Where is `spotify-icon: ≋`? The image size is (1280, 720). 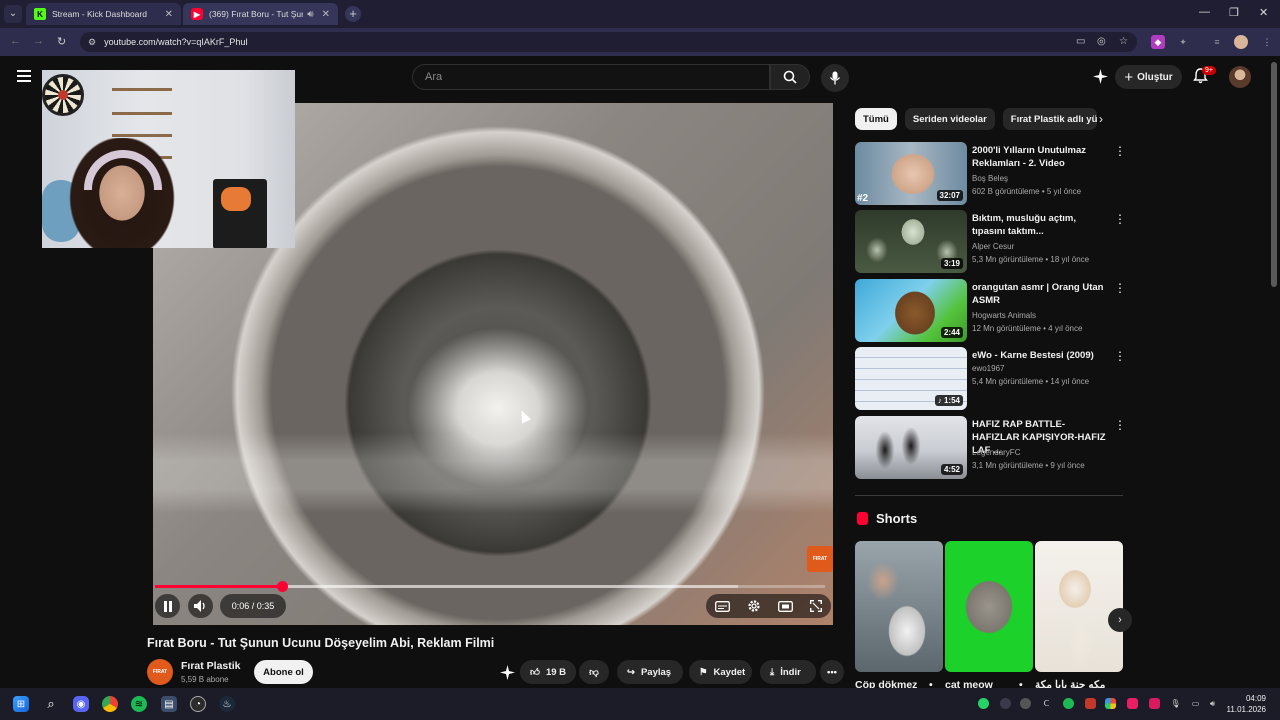 spotify-icon: ≋ is located at coordinates (139, 704).